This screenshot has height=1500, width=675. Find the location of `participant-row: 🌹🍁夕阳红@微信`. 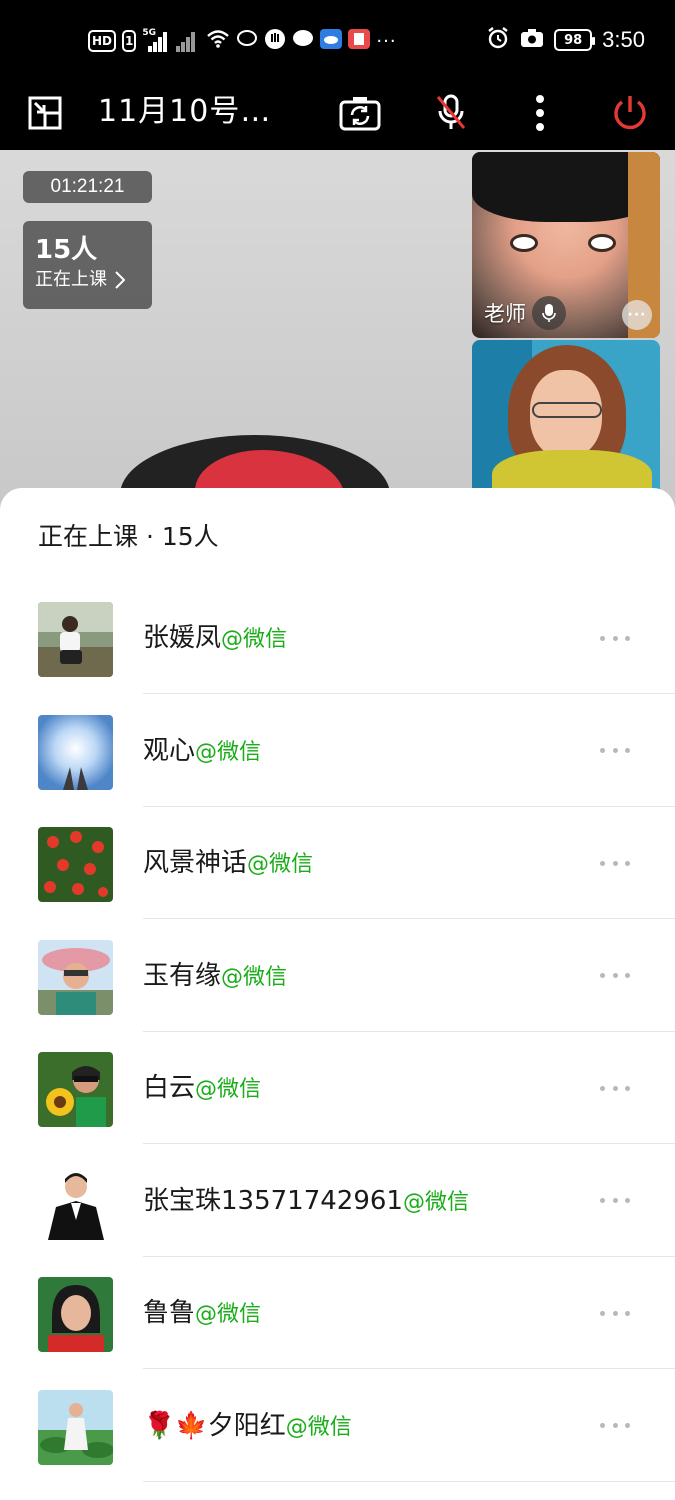

participant-row: 🌹🍁夕阳红@微信 is located at coordinates (337, 1444).